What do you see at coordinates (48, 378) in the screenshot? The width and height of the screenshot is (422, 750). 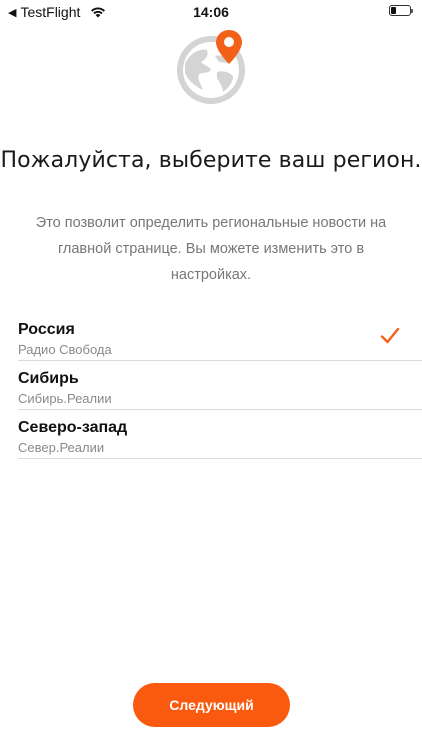 I see `region-name: Сибирь` at bounding box center [48, 378].